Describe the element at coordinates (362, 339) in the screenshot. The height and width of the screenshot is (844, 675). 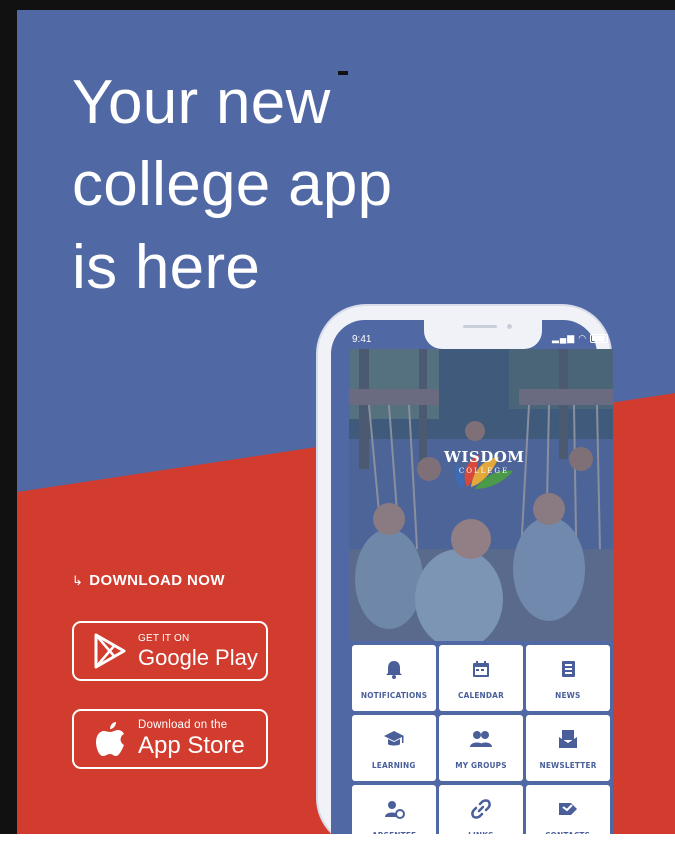
I see `status-time: 9:41` at that location.